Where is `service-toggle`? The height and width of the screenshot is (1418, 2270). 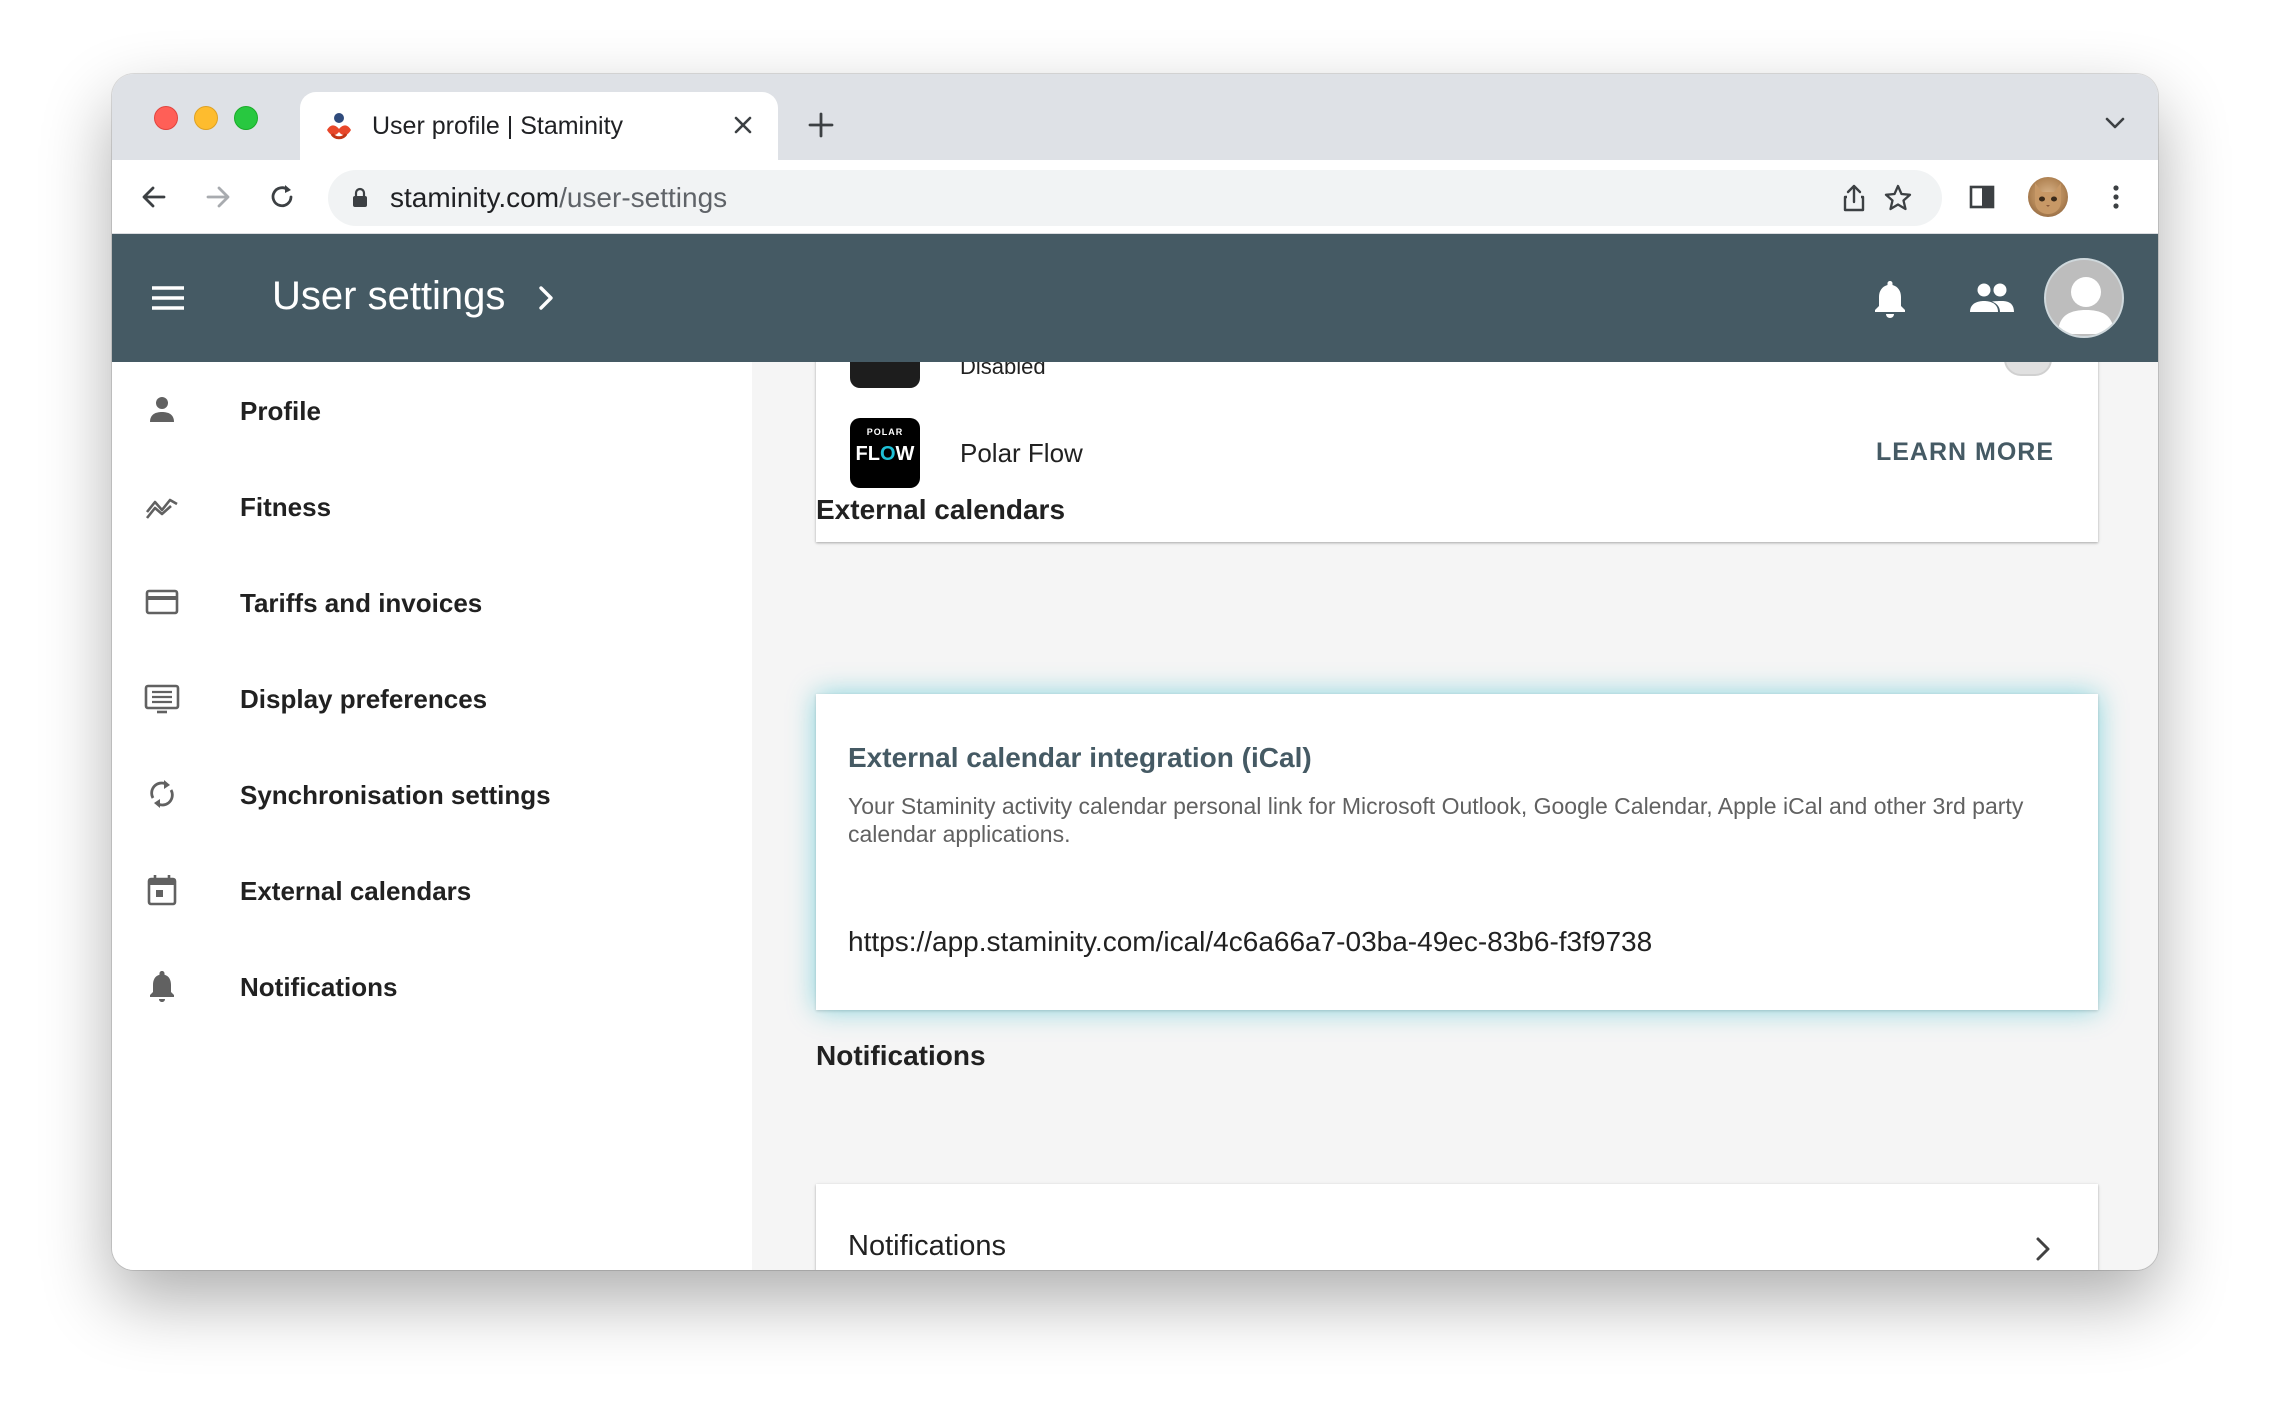 service-toggle is located at coordinates (2028, 369).